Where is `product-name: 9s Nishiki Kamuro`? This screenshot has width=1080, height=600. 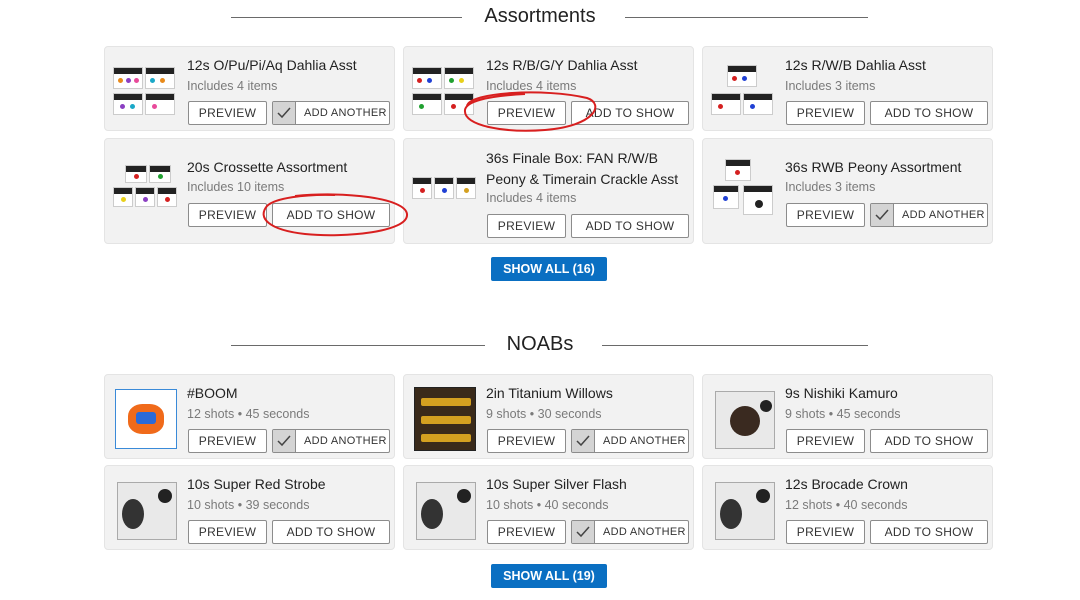 product-name: 9s Nishiki Kamuro is located at coordinates (841, 393).